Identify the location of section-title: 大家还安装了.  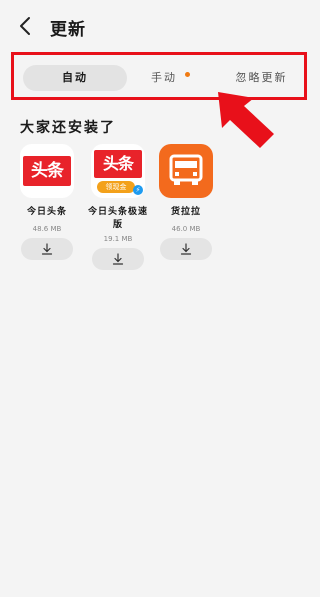
(68, 128).